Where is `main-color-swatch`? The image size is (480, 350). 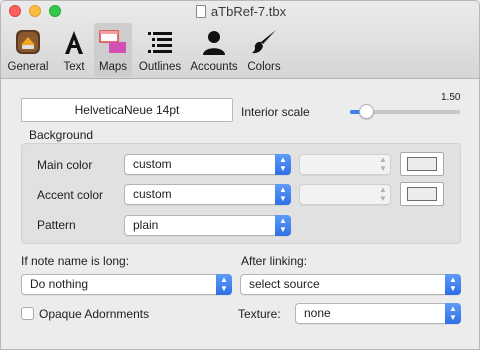
main-color-swatch is located at coordinates (422, 164).